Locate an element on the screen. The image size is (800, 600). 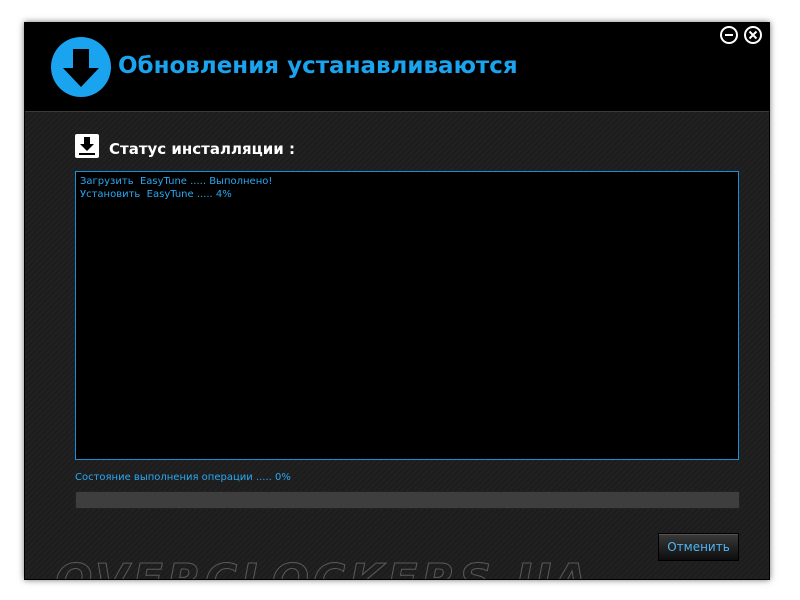
status-label: Статус инсталляции : is located at coordinates (202, 149).